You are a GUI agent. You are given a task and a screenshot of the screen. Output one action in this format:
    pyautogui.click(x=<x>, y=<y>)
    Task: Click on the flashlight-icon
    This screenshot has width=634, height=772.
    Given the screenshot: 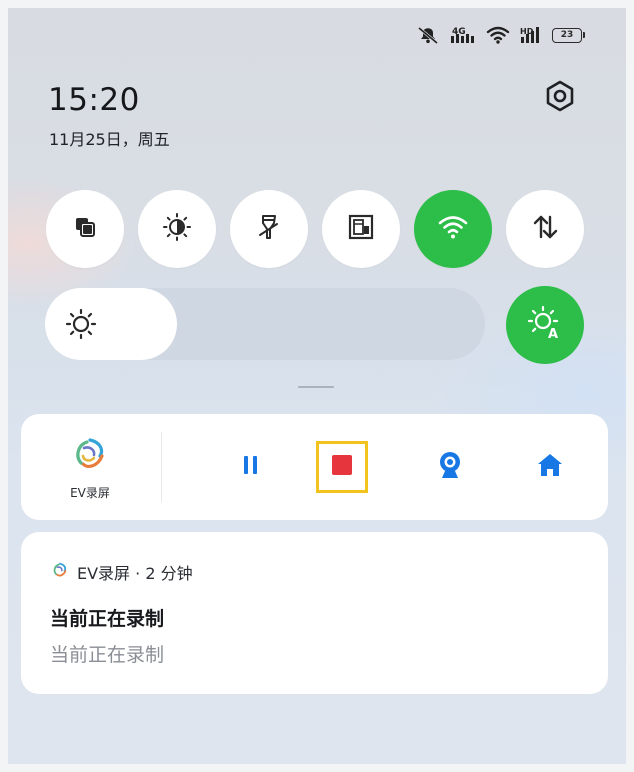 What is the action you would take?
    pyautogui.click(x=269, y=229)
    